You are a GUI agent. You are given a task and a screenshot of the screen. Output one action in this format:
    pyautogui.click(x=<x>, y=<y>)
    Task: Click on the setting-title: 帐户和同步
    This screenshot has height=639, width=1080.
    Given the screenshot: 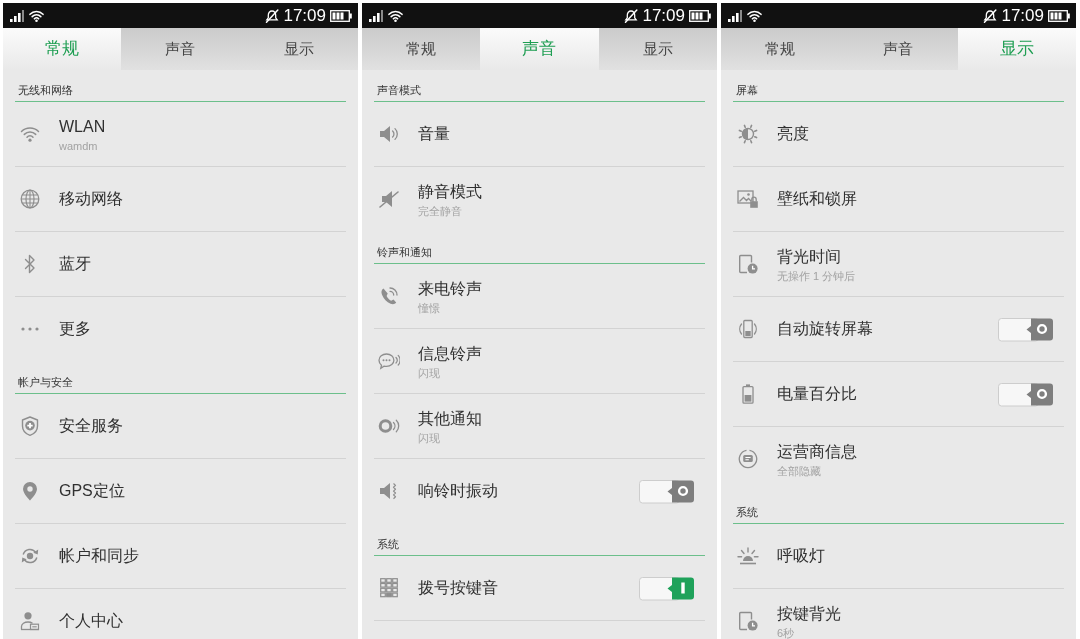 What is the action you would take?
    pyautogui.click(x=99, y=556)
    